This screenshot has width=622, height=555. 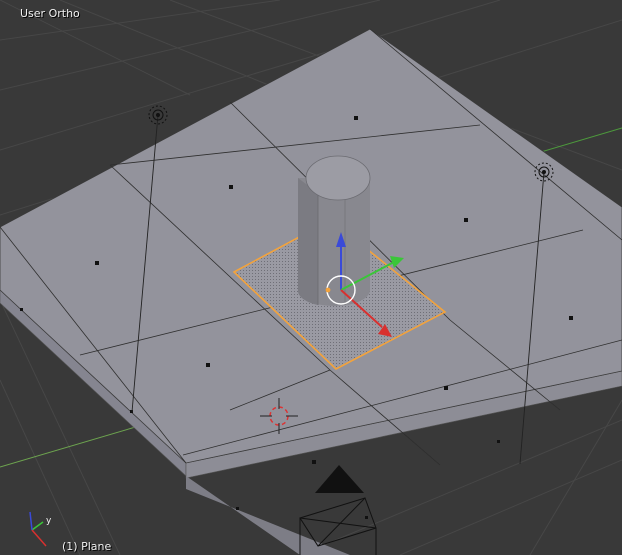 What do you see at coordinates (87, 546) in the screenshot?
I see `active-object-label: (1) Plane` at bounding box center [87, 546].